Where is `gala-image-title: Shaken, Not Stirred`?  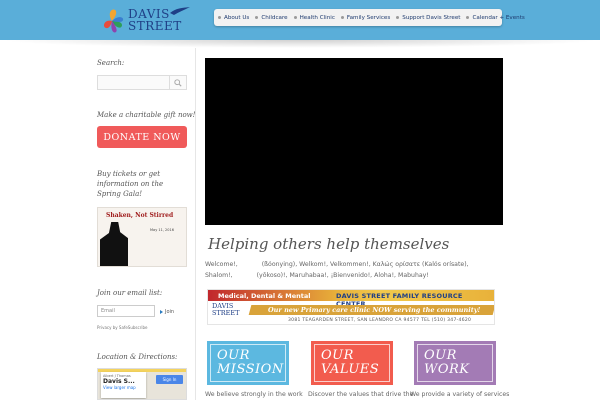
gala-image-title: Shaken, Not Stirred is located at coordinates (140, 215).